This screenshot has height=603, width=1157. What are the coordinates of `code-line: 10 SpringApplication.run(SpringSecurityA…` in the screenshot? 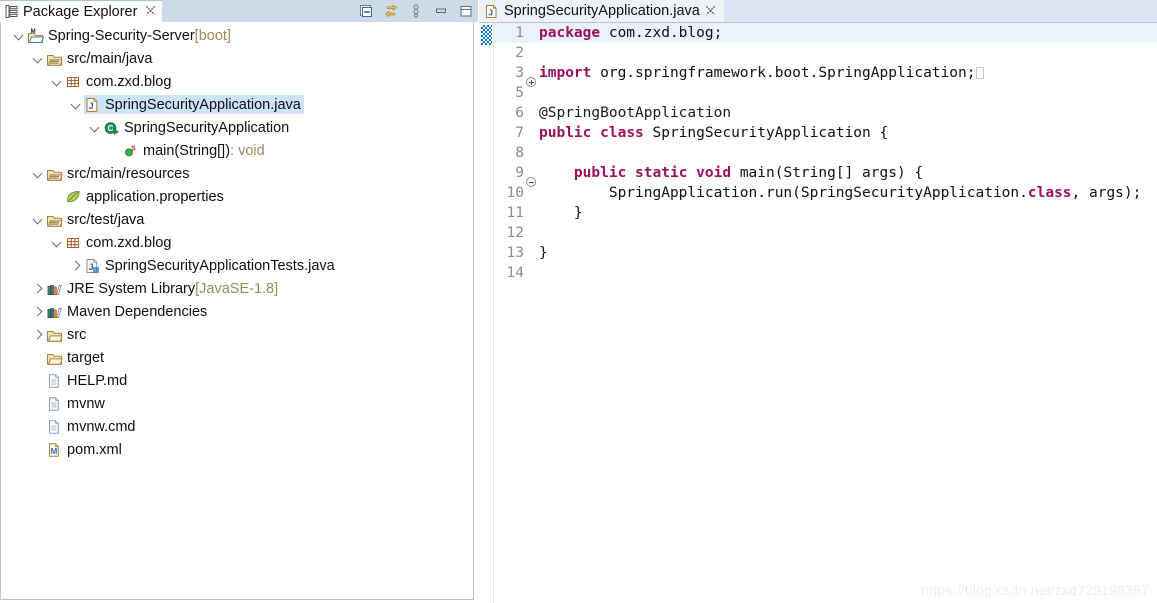 It's located at (825, 193).